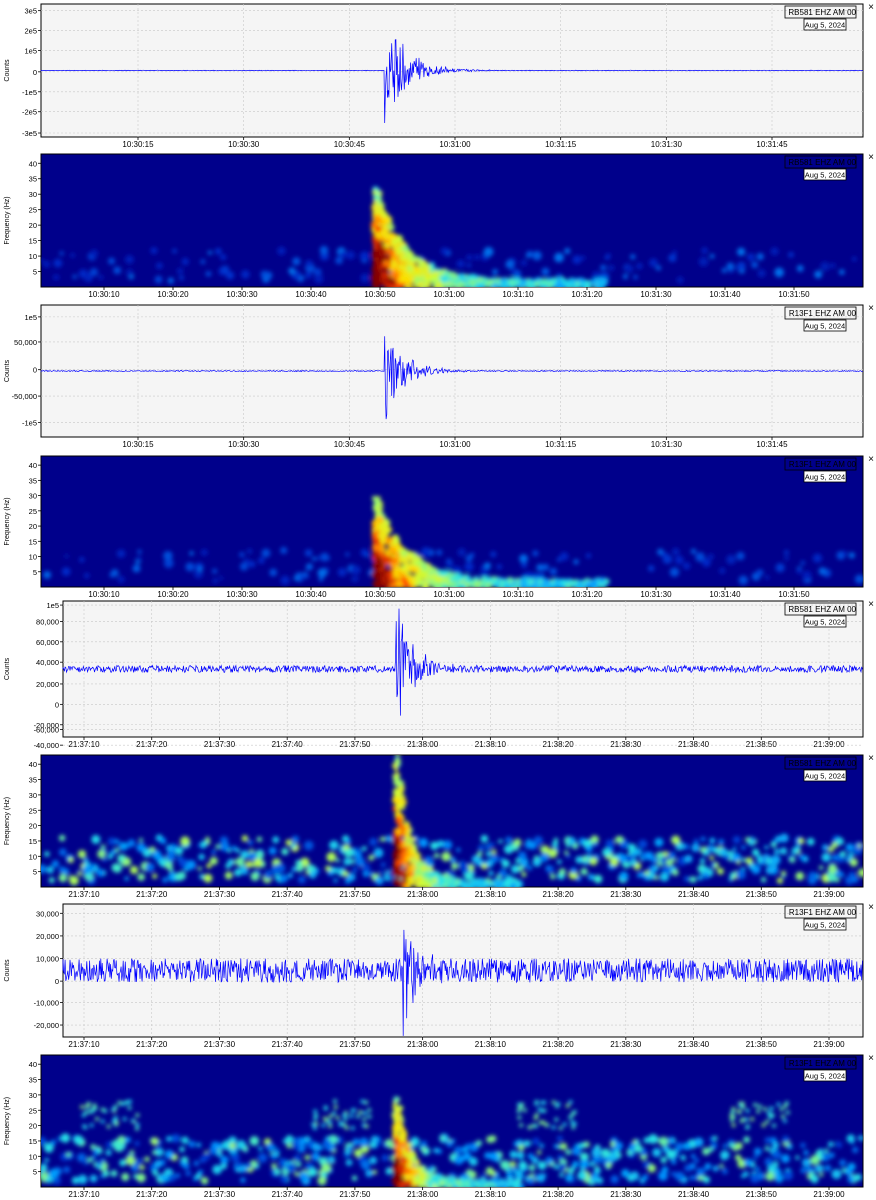  What do you see at coordinates (46, 745) in the screenshot?
I see `y-tick-label: -40,000` at bounding box center [46, 745].